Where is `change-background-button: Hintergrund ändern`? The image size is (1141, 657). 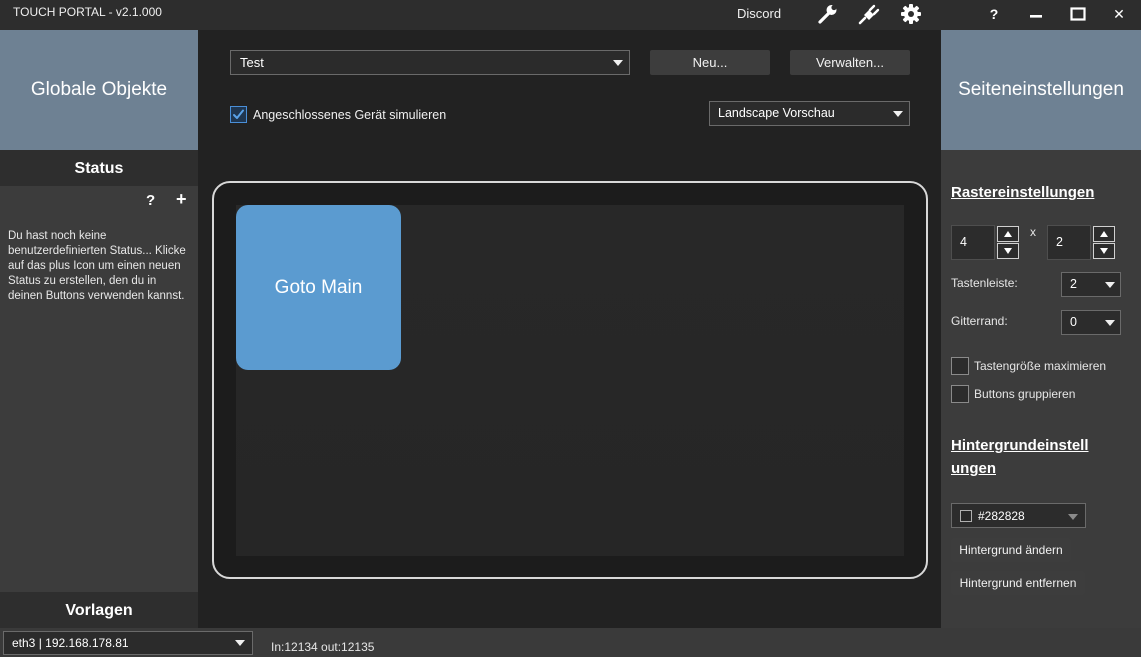
change-background-button: Hintergrund ändern is located at coordinates (1011, 550).